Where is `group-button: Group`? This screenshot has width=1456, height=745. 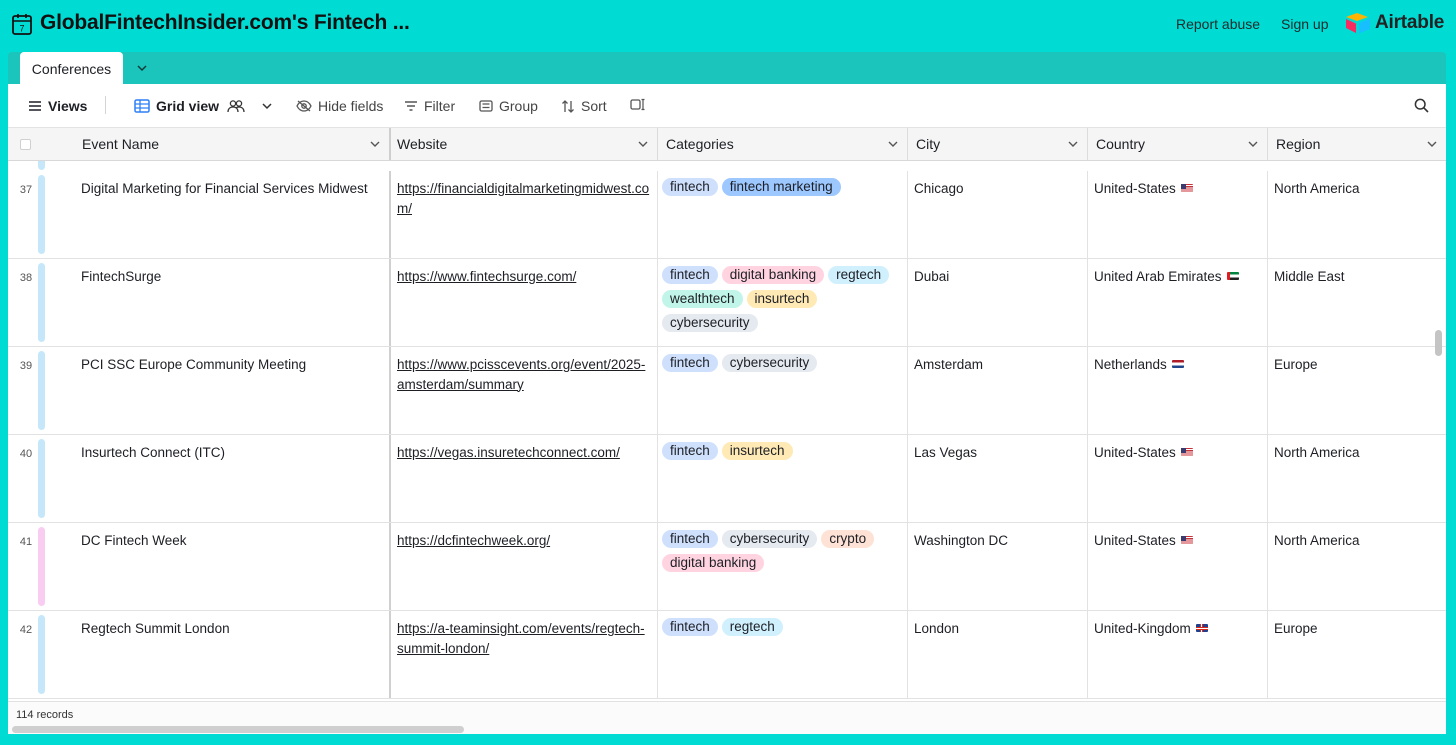 group-button: Group is located at coordinates (508, 106).